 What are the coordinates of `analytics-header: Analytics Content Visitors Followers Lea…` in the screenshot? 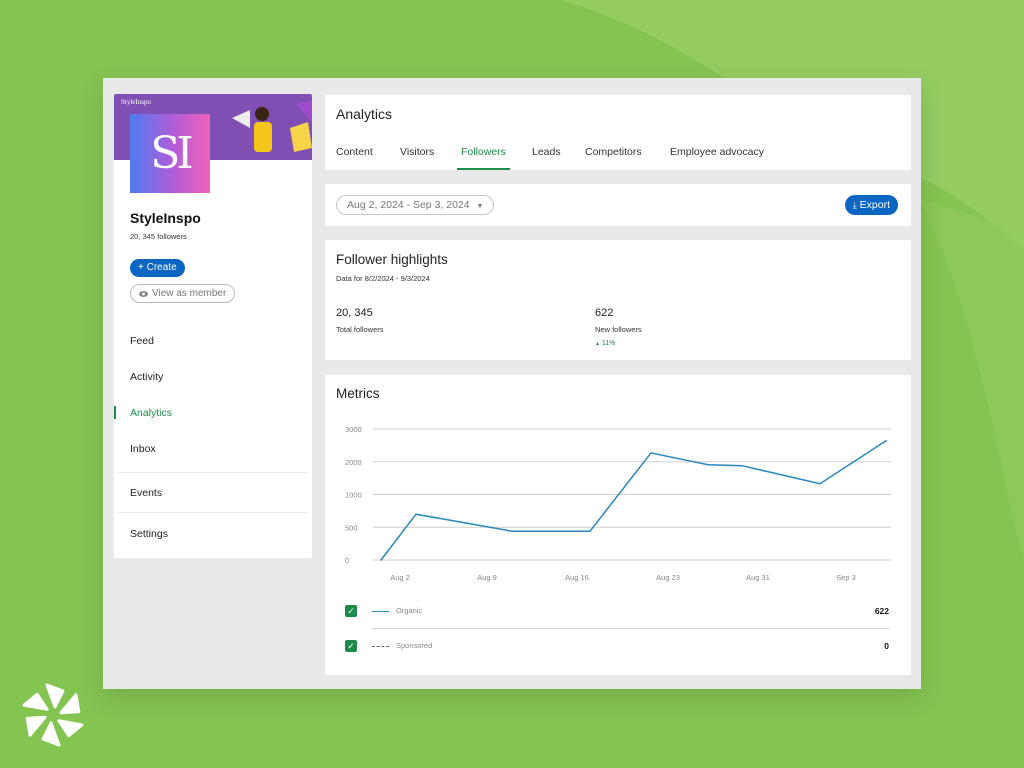 It's located at (618, 132).